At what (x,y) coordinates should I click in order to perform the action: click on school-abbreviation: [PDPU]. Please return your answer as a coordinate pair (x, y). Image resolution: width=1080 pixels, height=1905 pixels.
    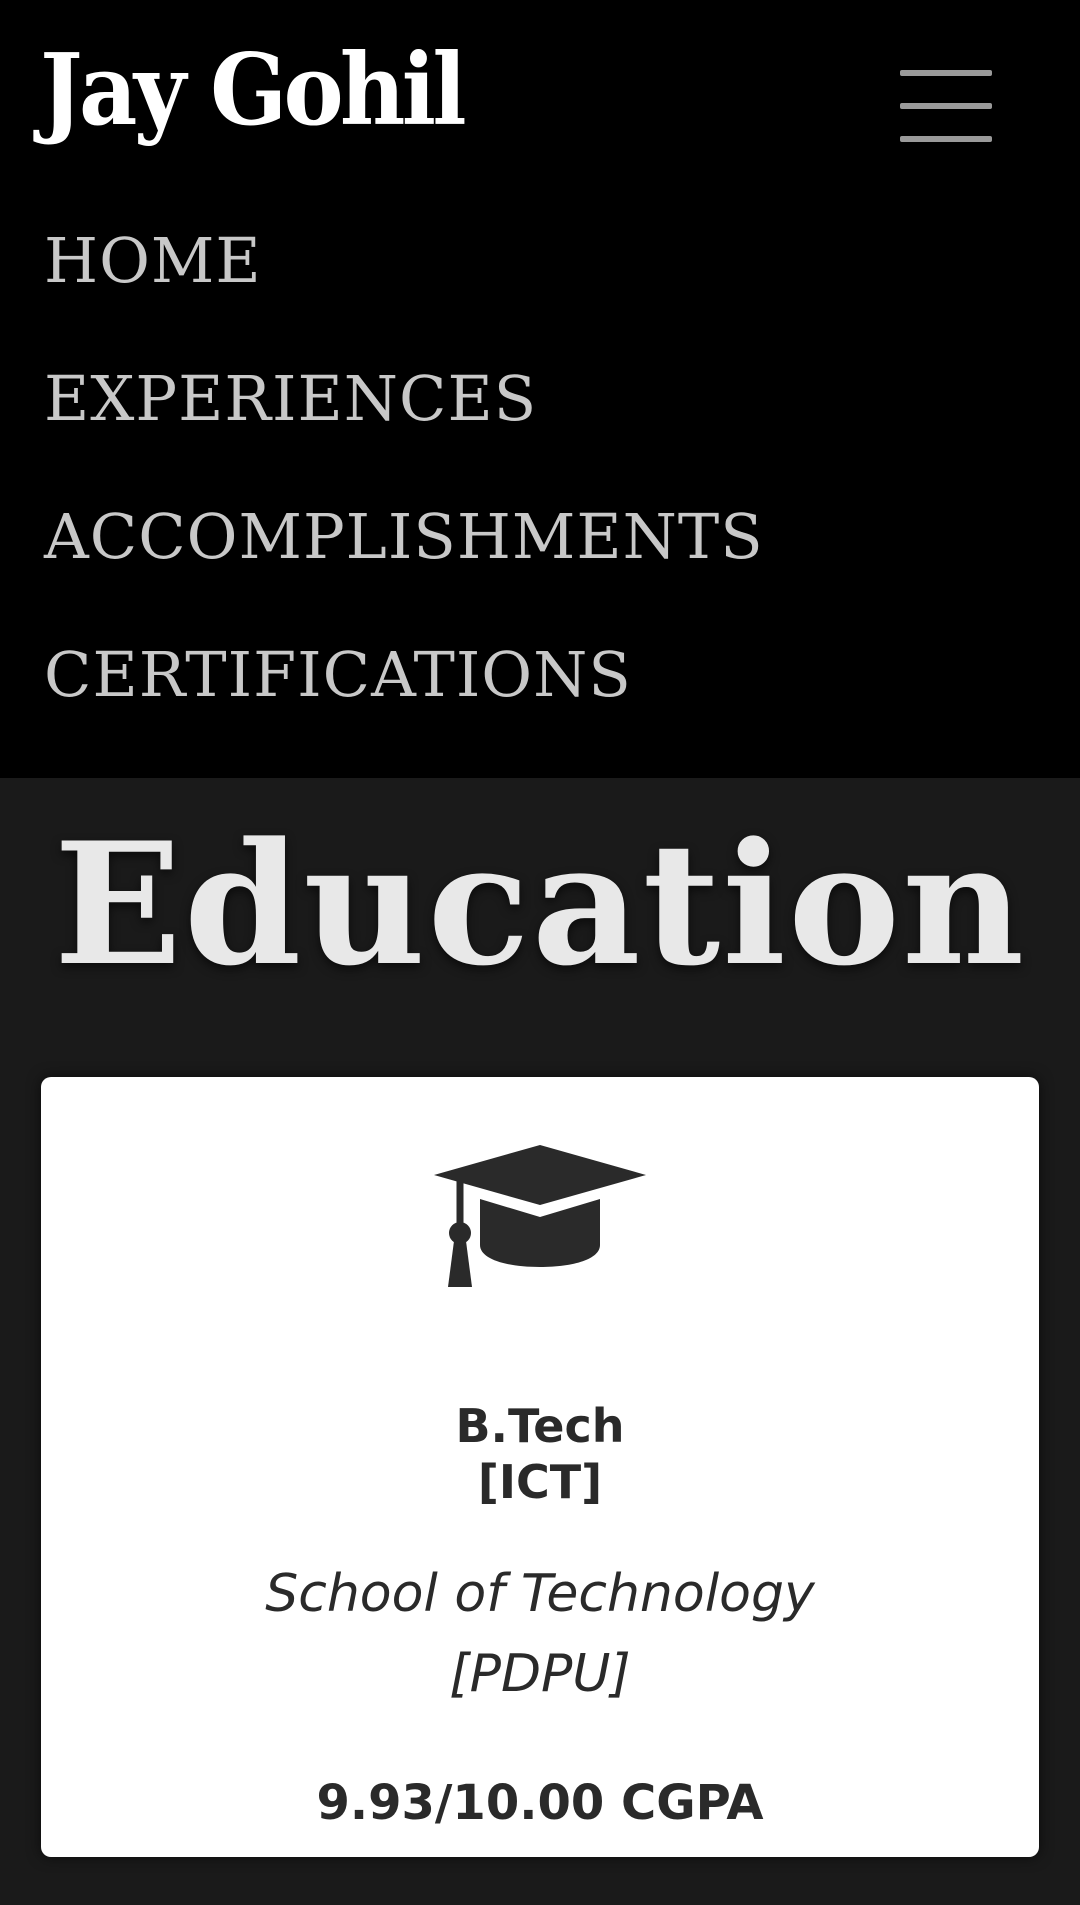
    Looking at the image, I should click on (540, 1674).